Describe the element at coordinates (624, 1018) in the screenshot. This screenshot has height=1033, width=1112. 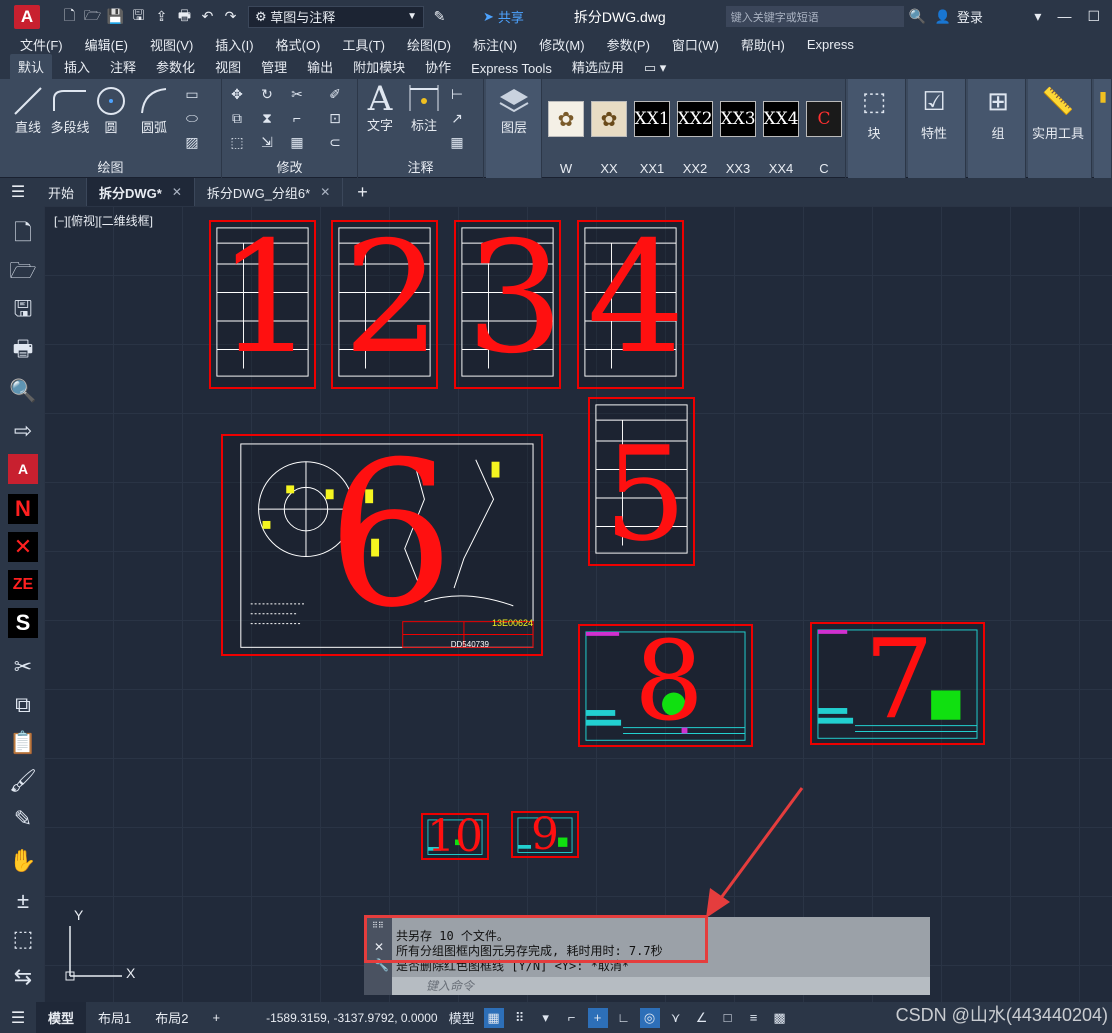
I see `ortho-icon: ∟` at that location.